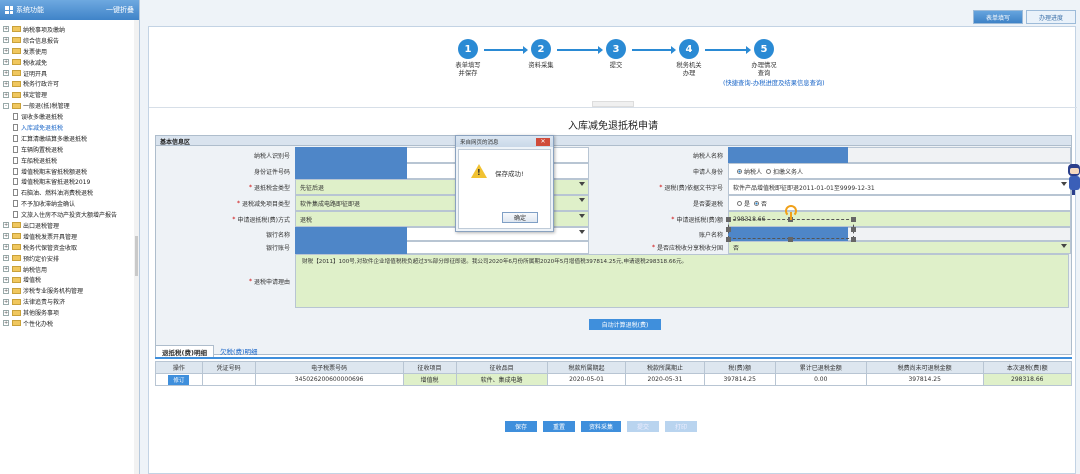 This screenshot has height=474, width=1080. Describe the element at coordinates (69, 51) in the screenshot. I see `sidebar-item: + 发票使用` at that location.